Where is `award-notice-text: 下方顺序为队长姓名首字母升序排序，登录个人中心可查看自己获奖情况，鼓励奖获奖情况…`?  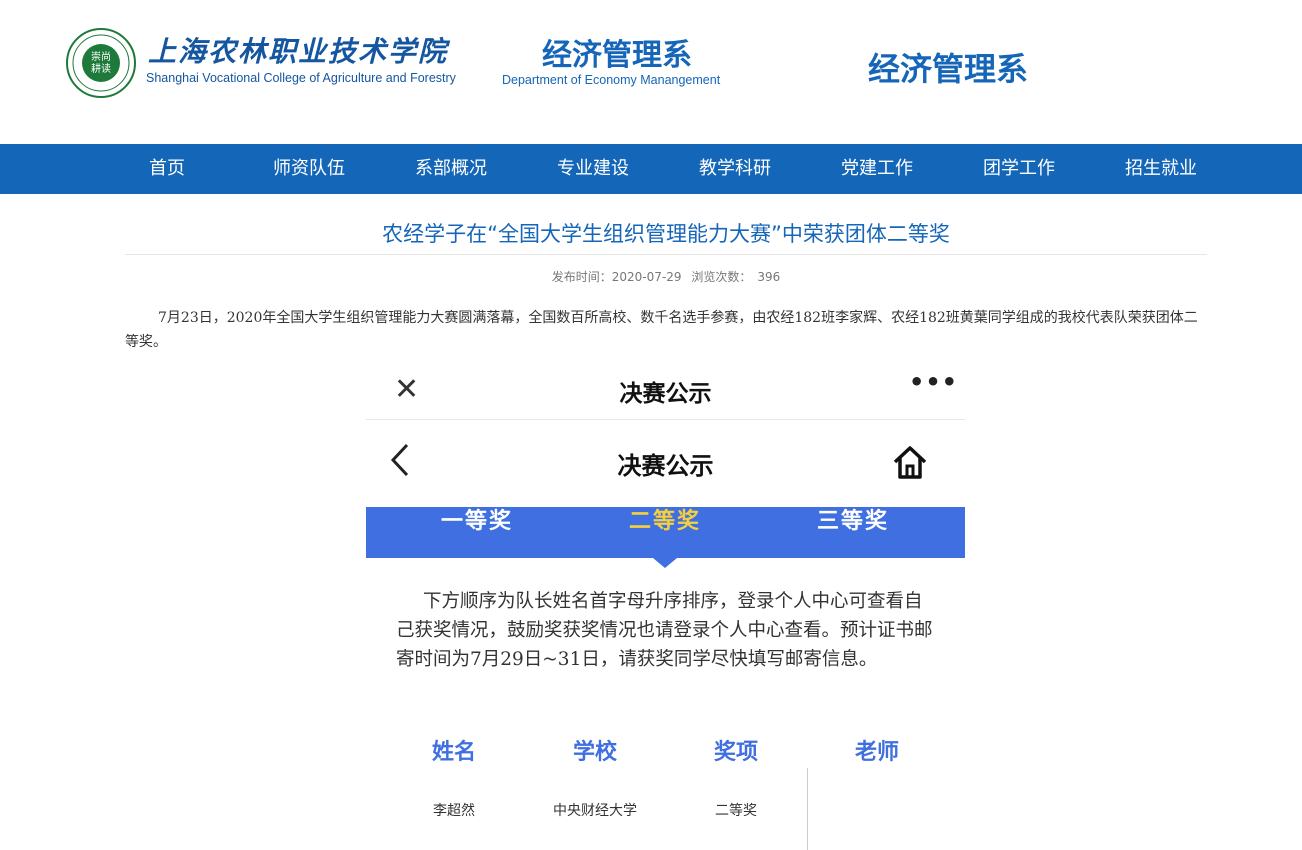
award-notice-text: 下方顺序为队长姓名首字母升序排序，登录个人中心可查看自己获奖情况，鼓励奖获奖情况… is located at coordinates (664, 630).